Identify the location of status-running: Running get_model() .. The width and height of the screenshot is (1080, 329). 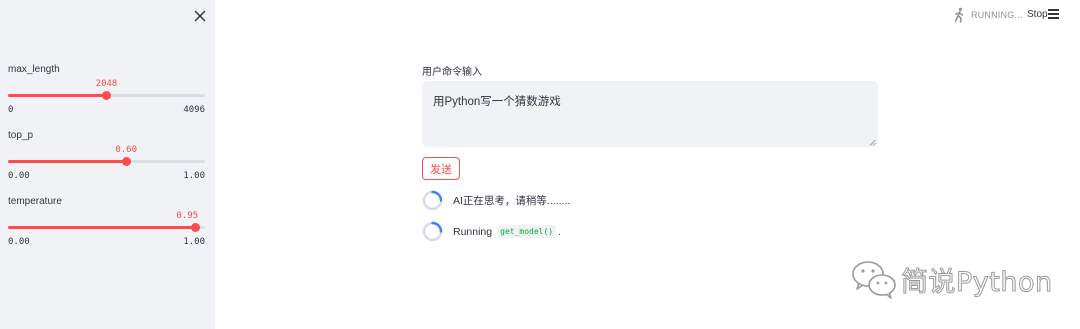
(491, 231).